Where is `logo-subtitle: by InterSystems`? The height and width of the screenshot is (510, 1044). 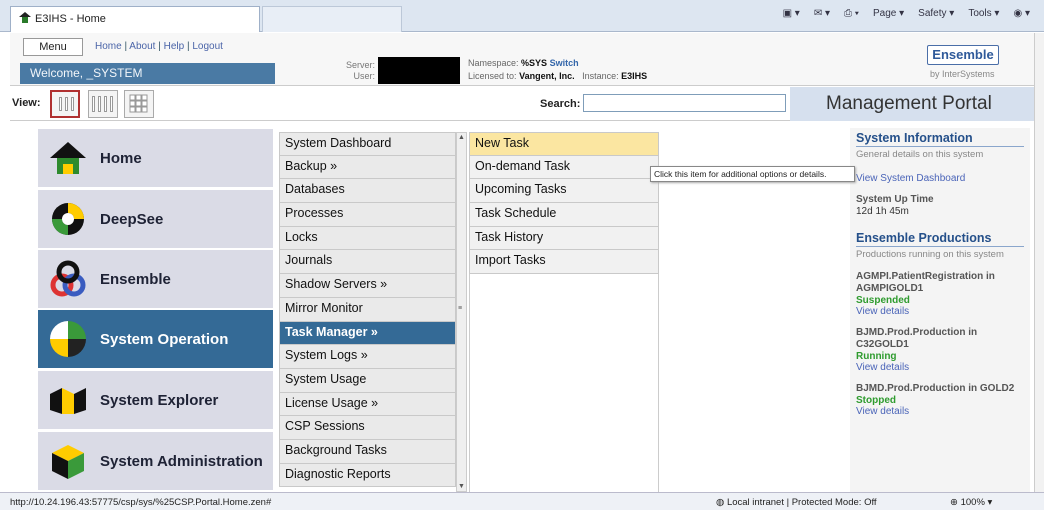 logo-subtitle: by InterSystems is located at coordinates (962, 74).